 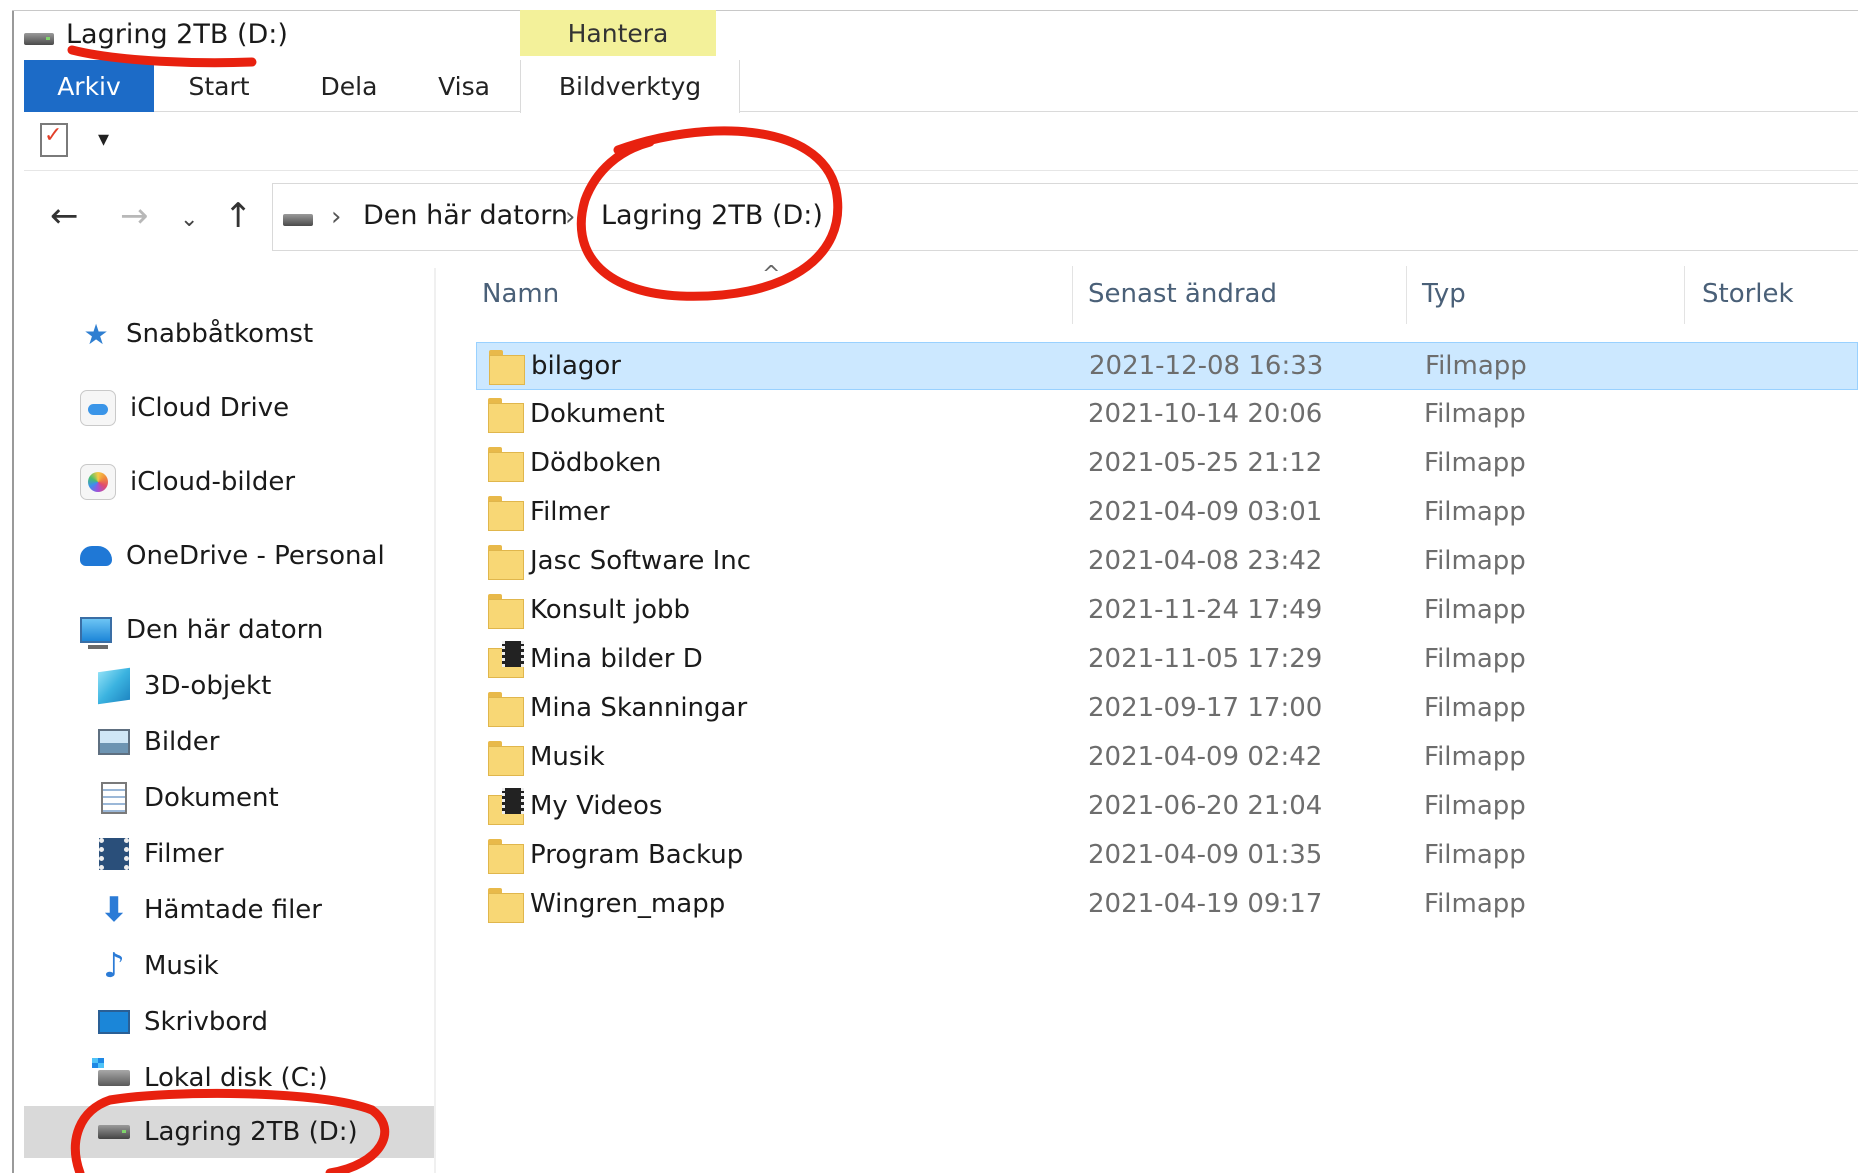 I want to click on sidebar-item-label: iCloud Drive, so click(x=210, y=408).